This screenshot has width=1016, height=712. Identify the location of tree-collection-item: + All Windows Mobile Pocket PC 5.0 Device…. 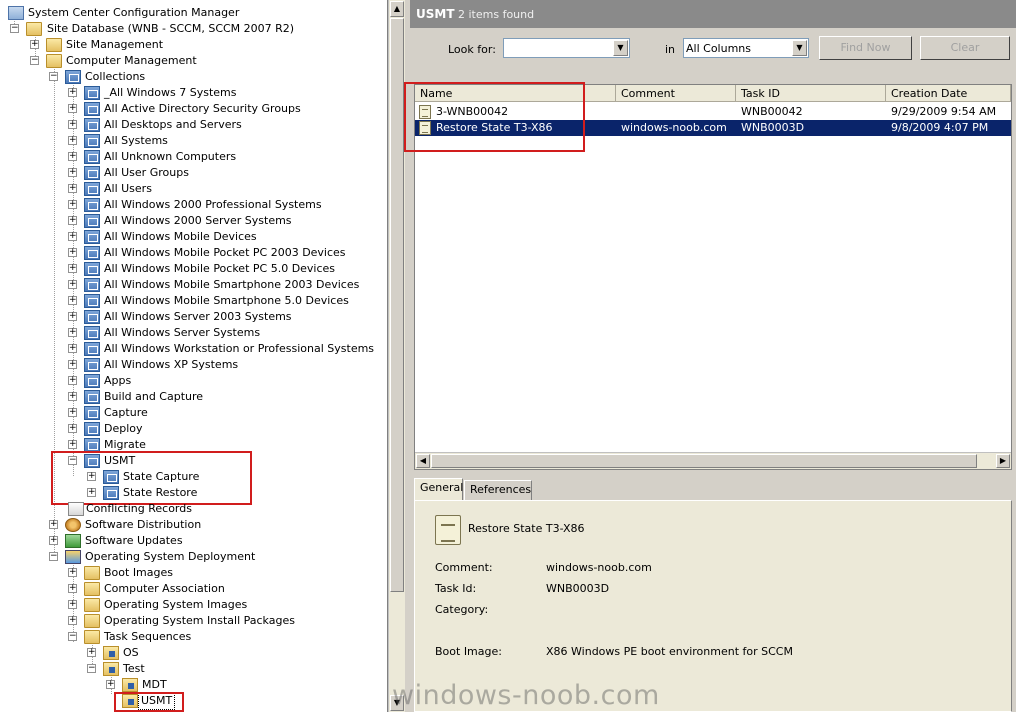
(218, 269).